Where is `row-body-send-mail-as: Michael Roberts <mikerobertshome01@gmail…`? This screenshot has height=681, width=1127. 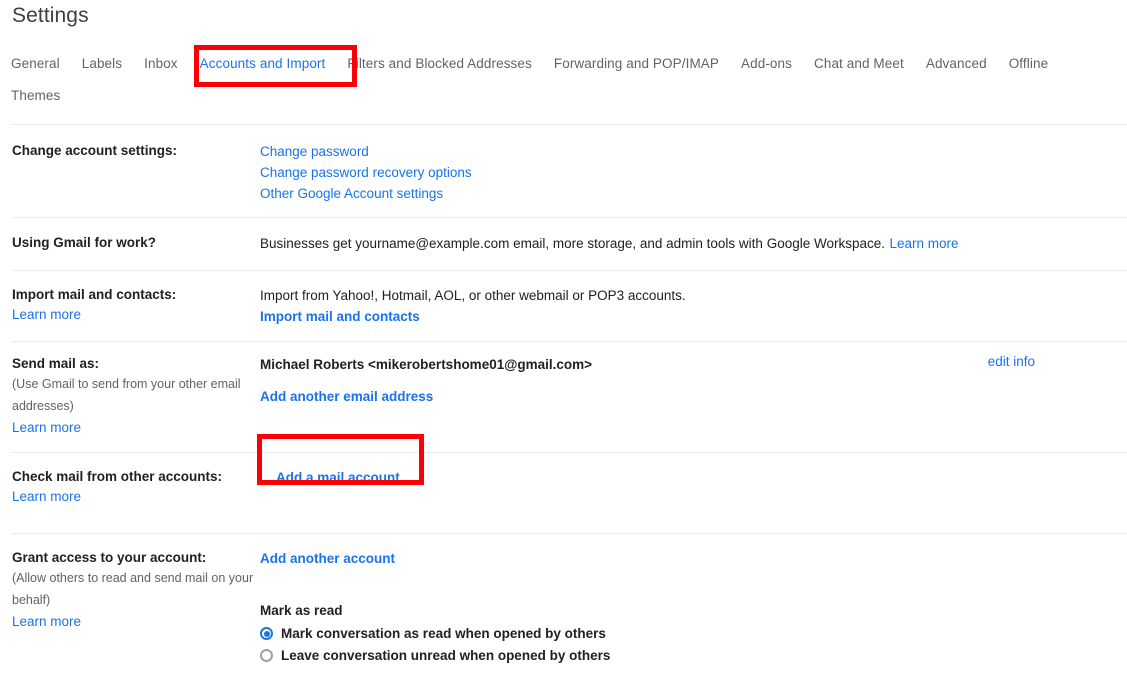 row-body-send-mail-as: Michael Roberts <mikerobertshome01@gmail… is located at coordinates (693, 380).